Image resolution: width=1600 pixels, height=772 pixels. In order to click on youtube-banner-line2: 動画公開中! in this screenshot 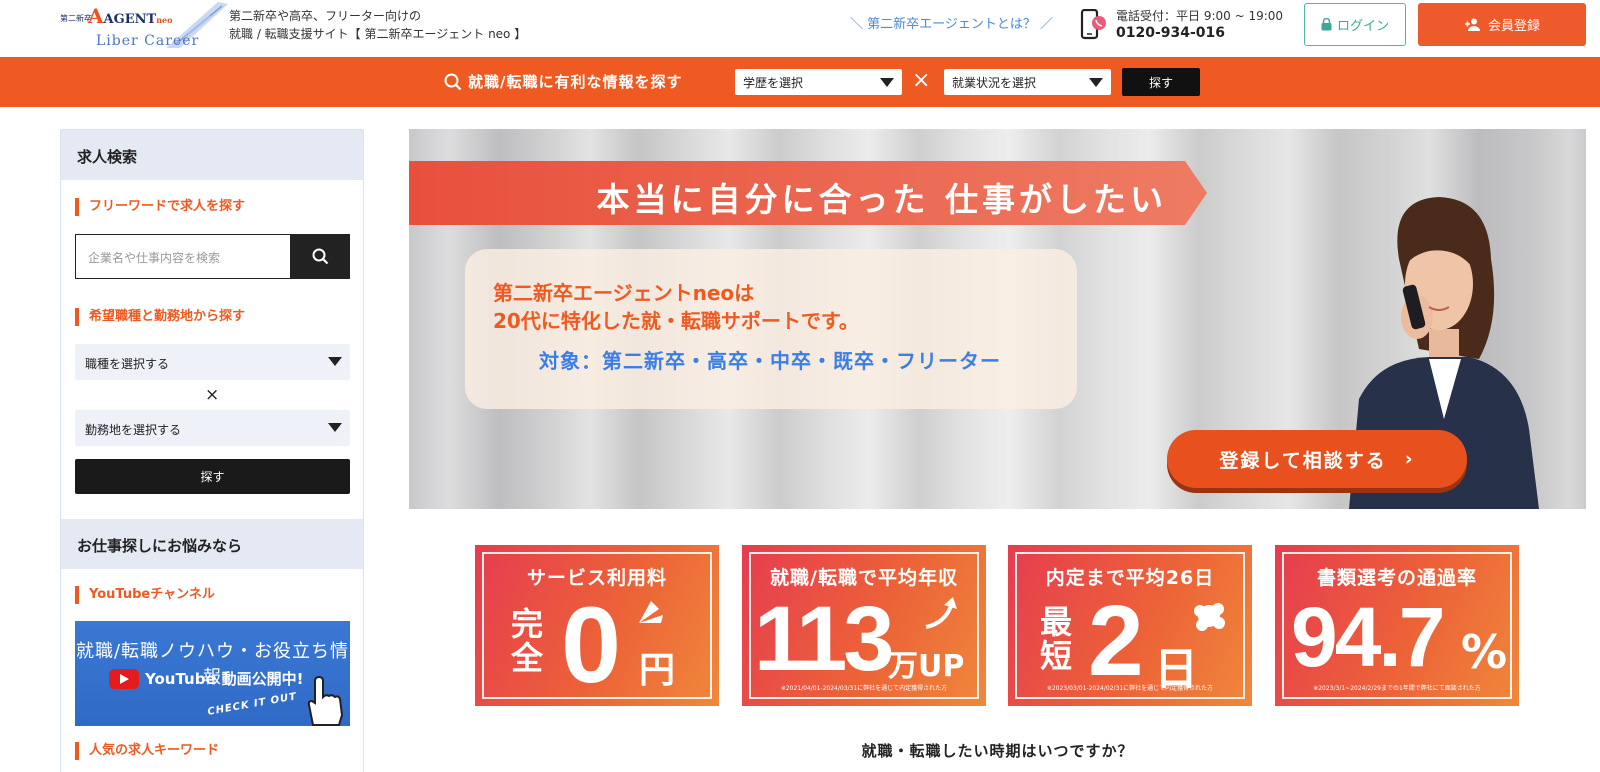, I will do `click(262, 679)`.